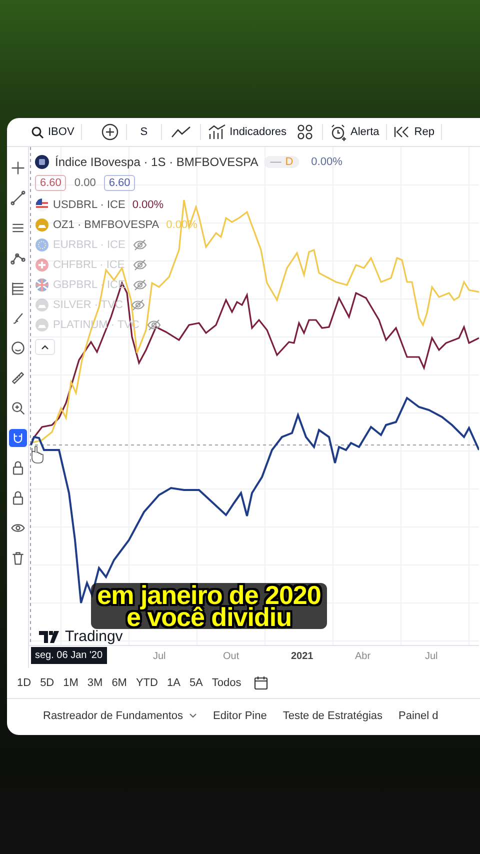  Describe the element at coordinates (38, 455) in the screenshot. I see `hand-cursor-icon` at that location.